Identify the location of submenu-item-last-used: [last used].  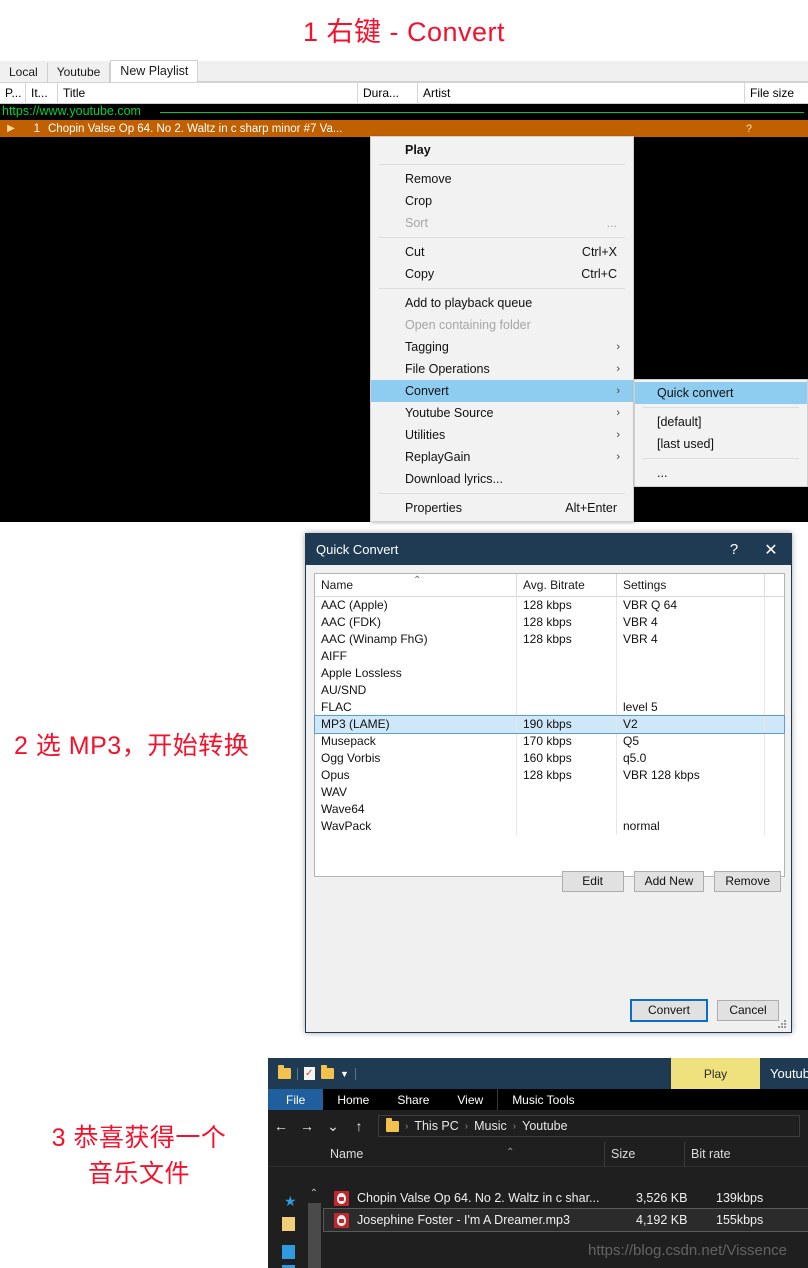
(721, 444).